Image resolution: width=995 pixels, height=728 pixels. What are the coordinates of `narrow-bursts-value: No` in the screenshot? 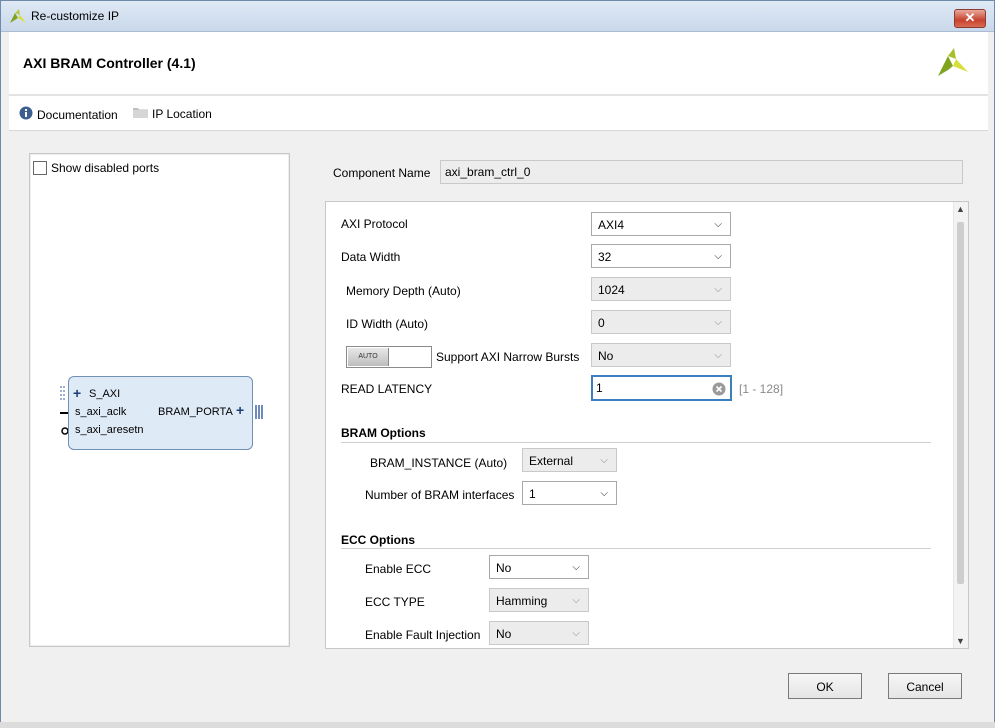 It's located at (606, 356).